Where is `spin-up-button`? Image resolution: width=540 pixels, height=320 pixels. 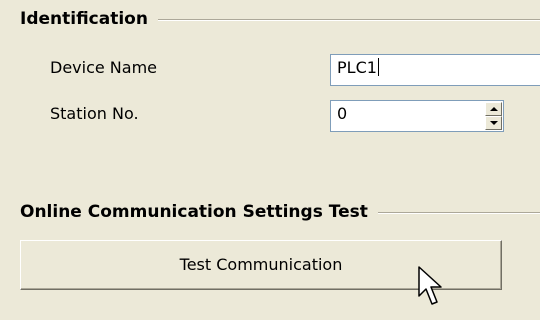 spin-up-button is located at coordinates (493, 109).